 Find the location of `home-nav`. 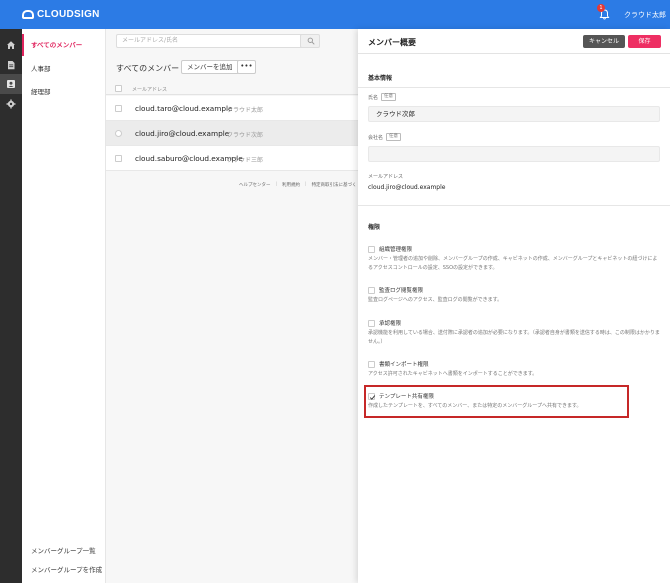

home-nav is located at coordinates (11, 45).